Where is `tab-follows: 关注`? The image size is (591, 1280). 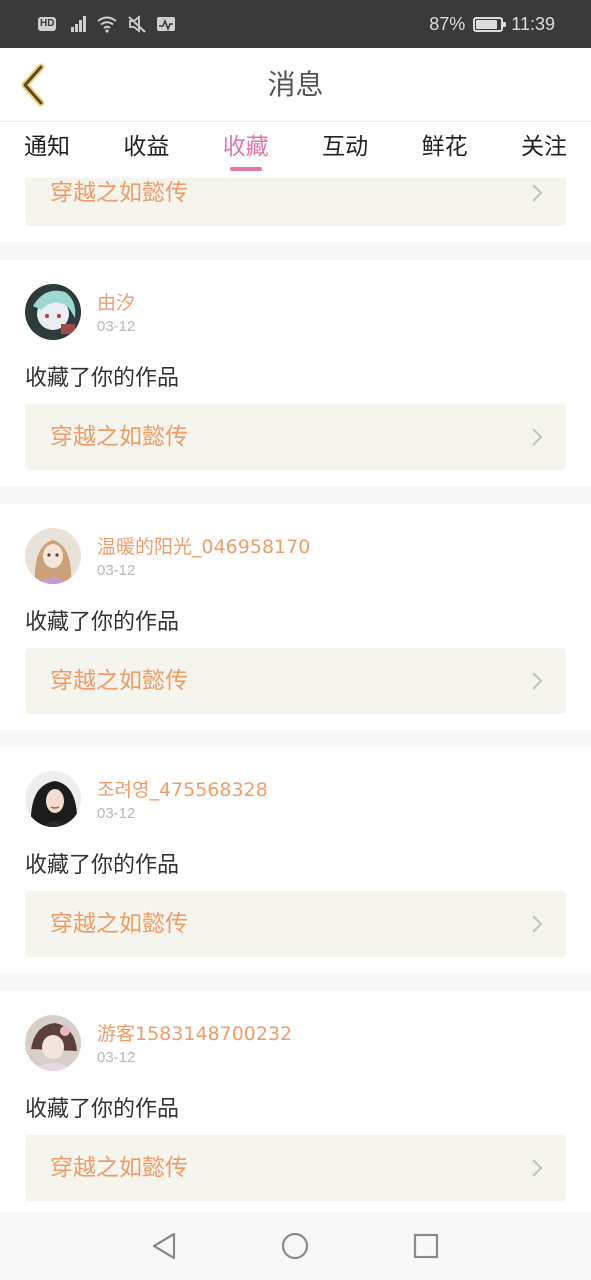
tab-follows: 关注 is located at coordinates (544, 150).